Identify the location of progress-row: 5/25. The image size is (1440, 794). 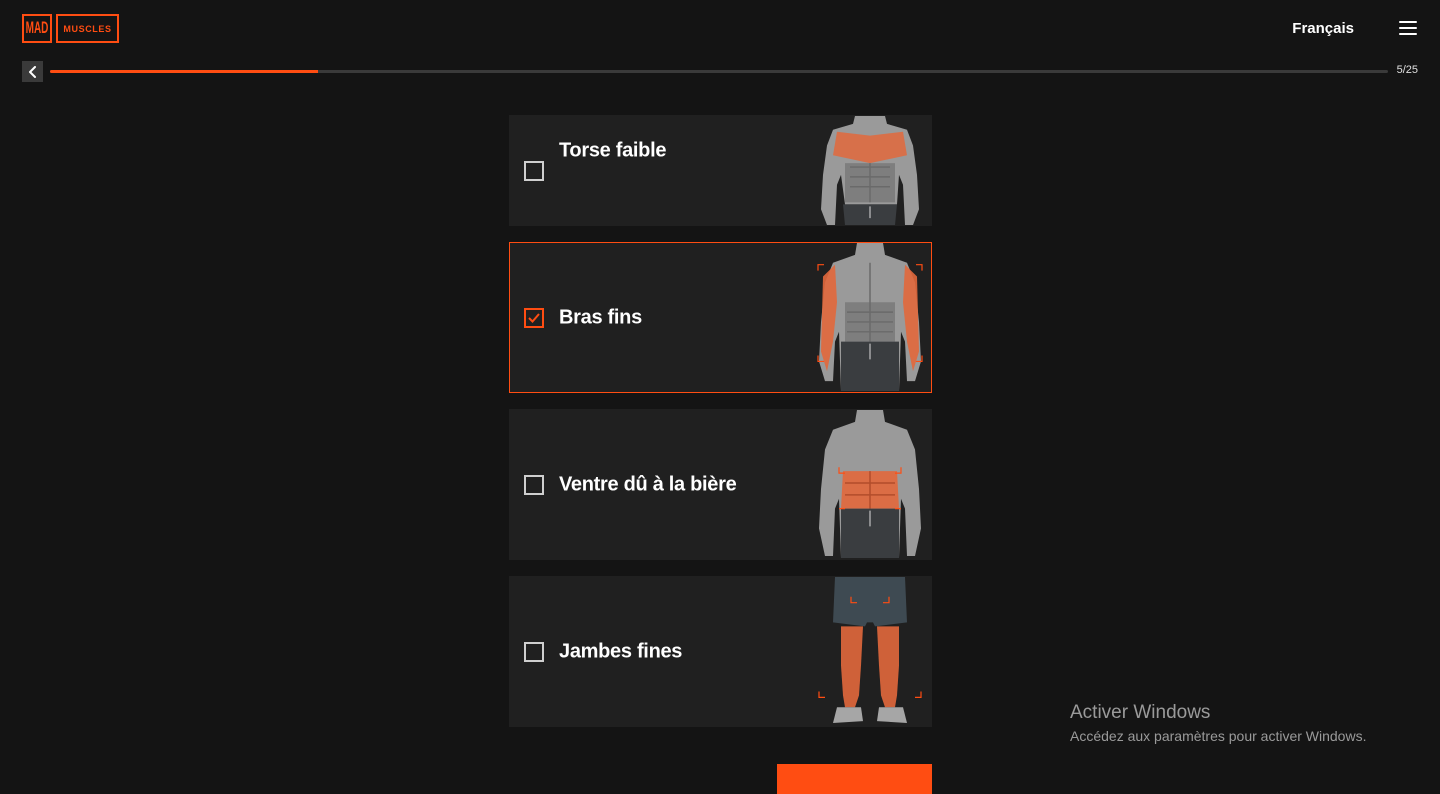
(720, 72).